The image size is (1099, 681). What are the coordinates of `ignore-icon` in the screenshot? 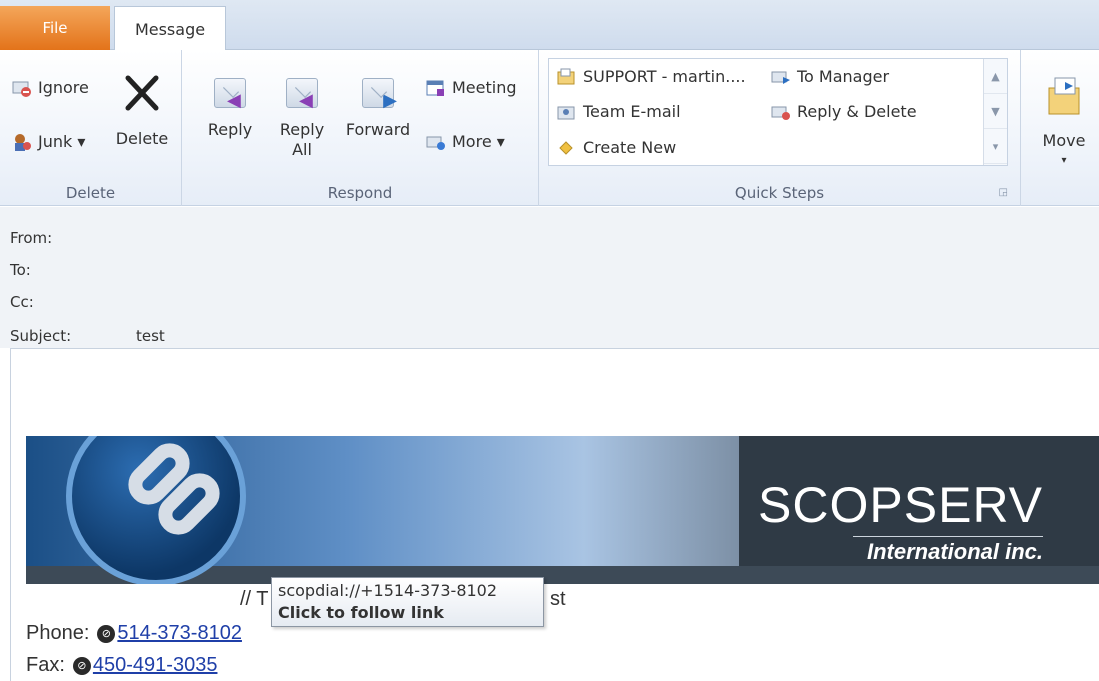 It's located at (22, 88).